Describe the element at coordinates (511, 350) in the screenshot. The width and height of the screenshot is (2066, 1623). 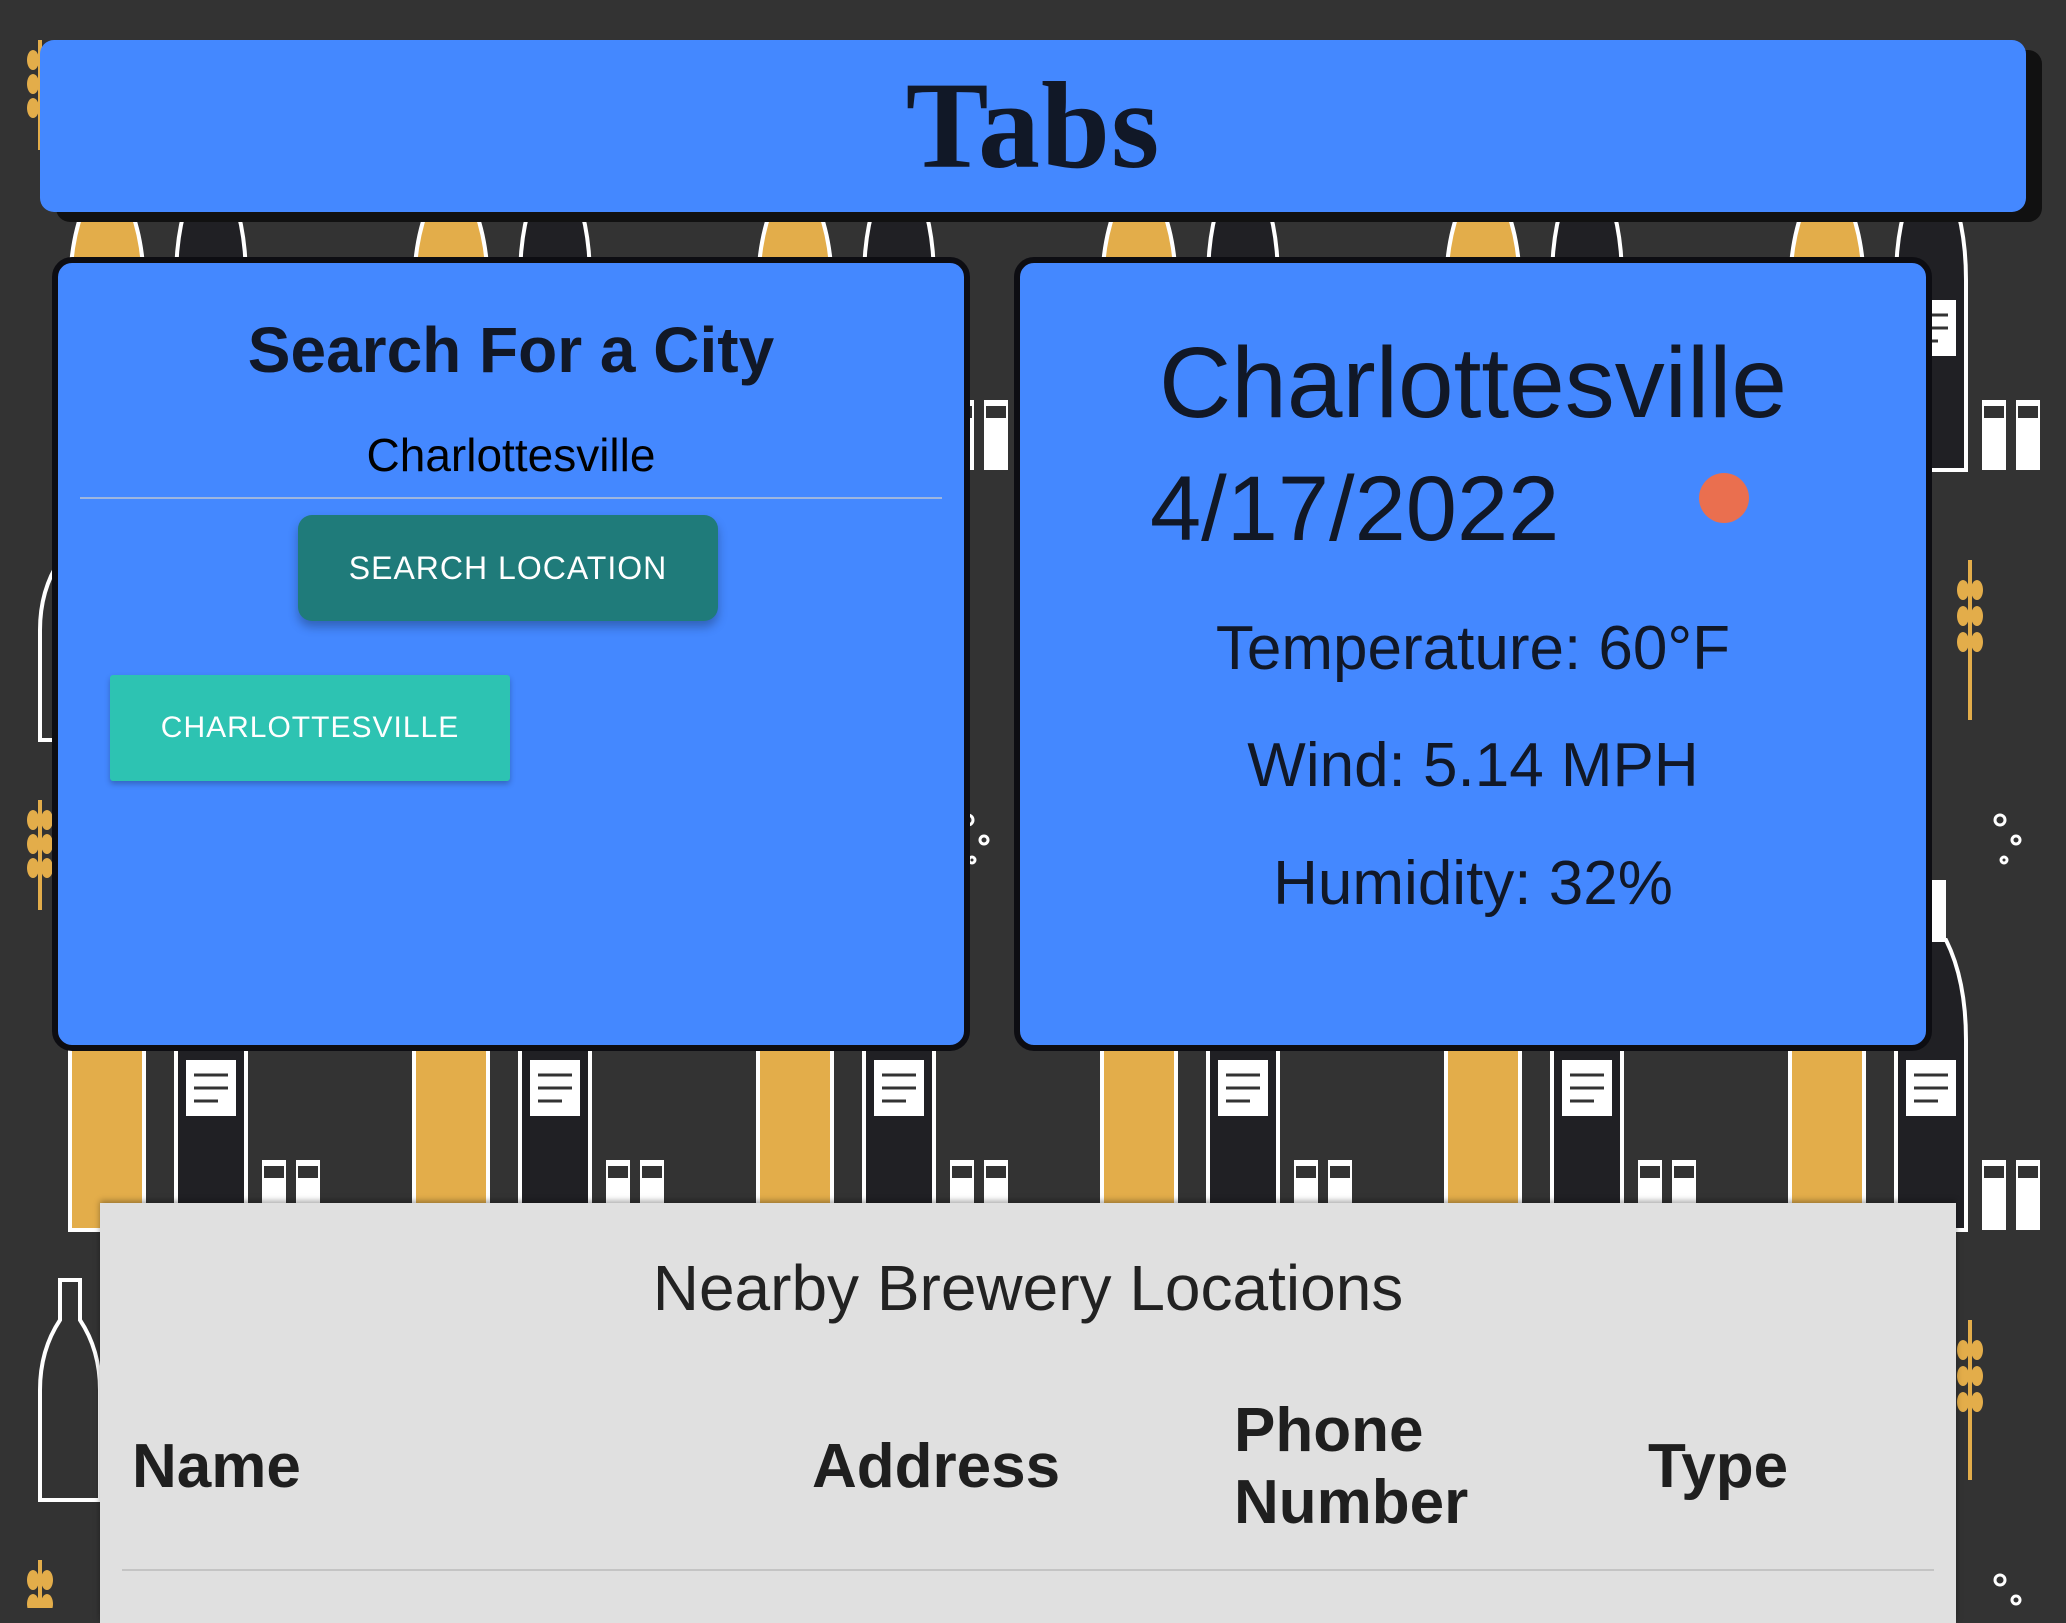
I see `search-title: Search For a City` at that location.